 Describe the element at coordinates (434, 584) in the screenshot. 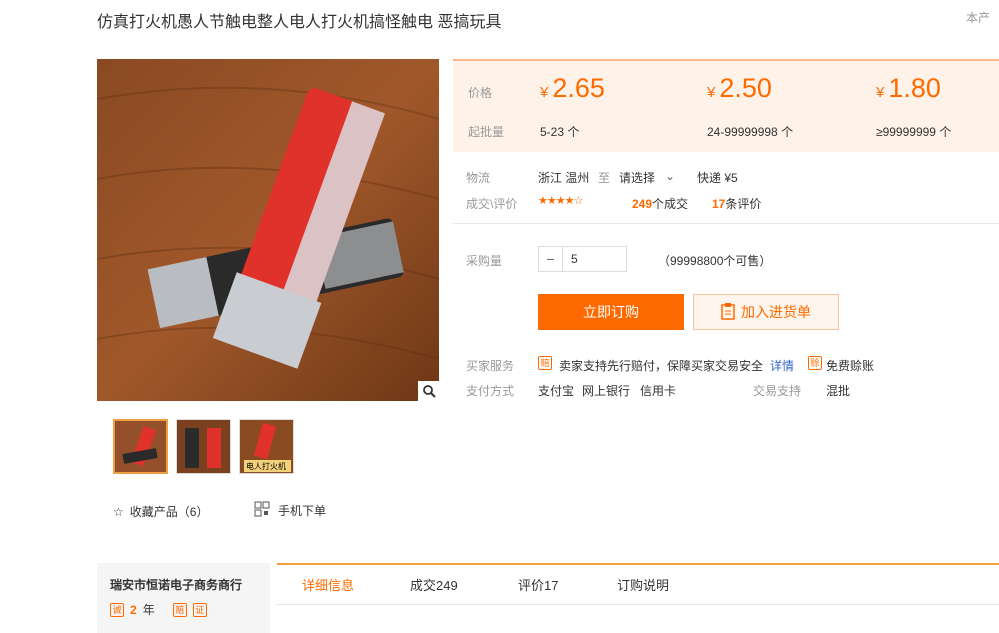

I see `tab-deals: 成交249` at that location.